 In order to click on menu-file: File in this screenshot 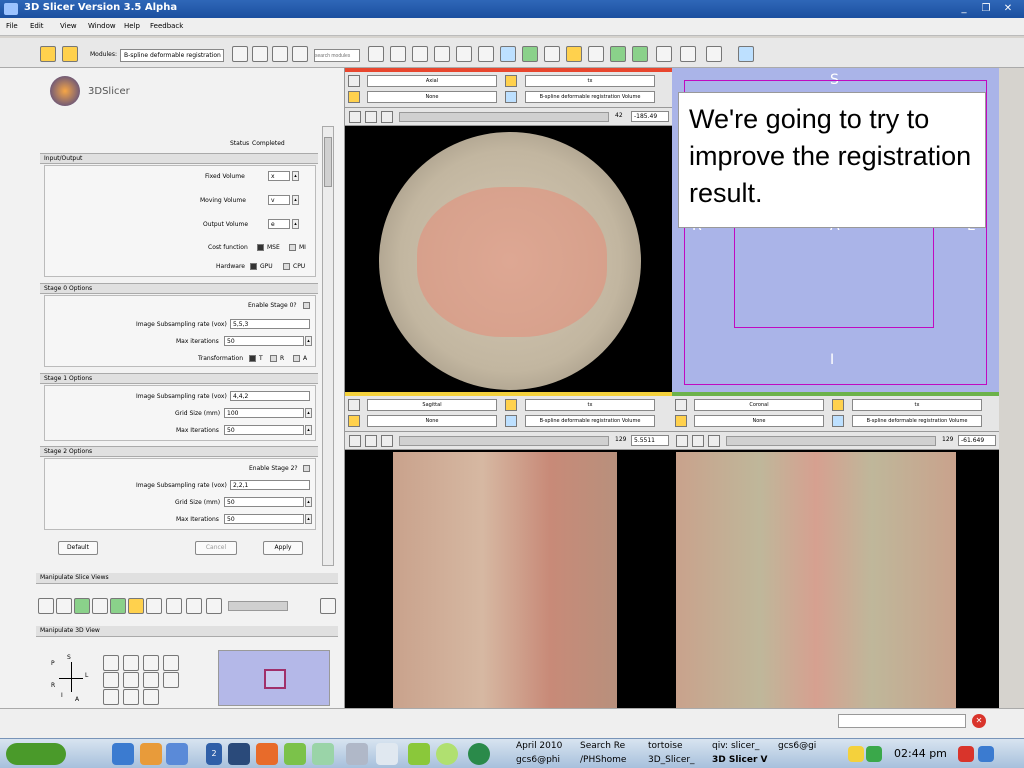, I will do `click(12, 26)`.